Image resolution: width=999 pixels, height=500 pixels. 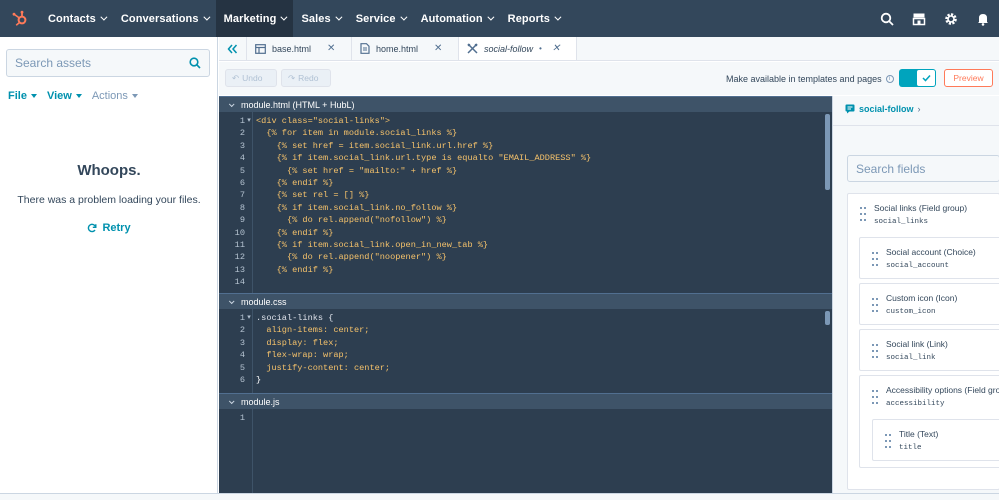 I want to click on code-line: 7 {% set rel = [] %}, so click(x=519, y=195).